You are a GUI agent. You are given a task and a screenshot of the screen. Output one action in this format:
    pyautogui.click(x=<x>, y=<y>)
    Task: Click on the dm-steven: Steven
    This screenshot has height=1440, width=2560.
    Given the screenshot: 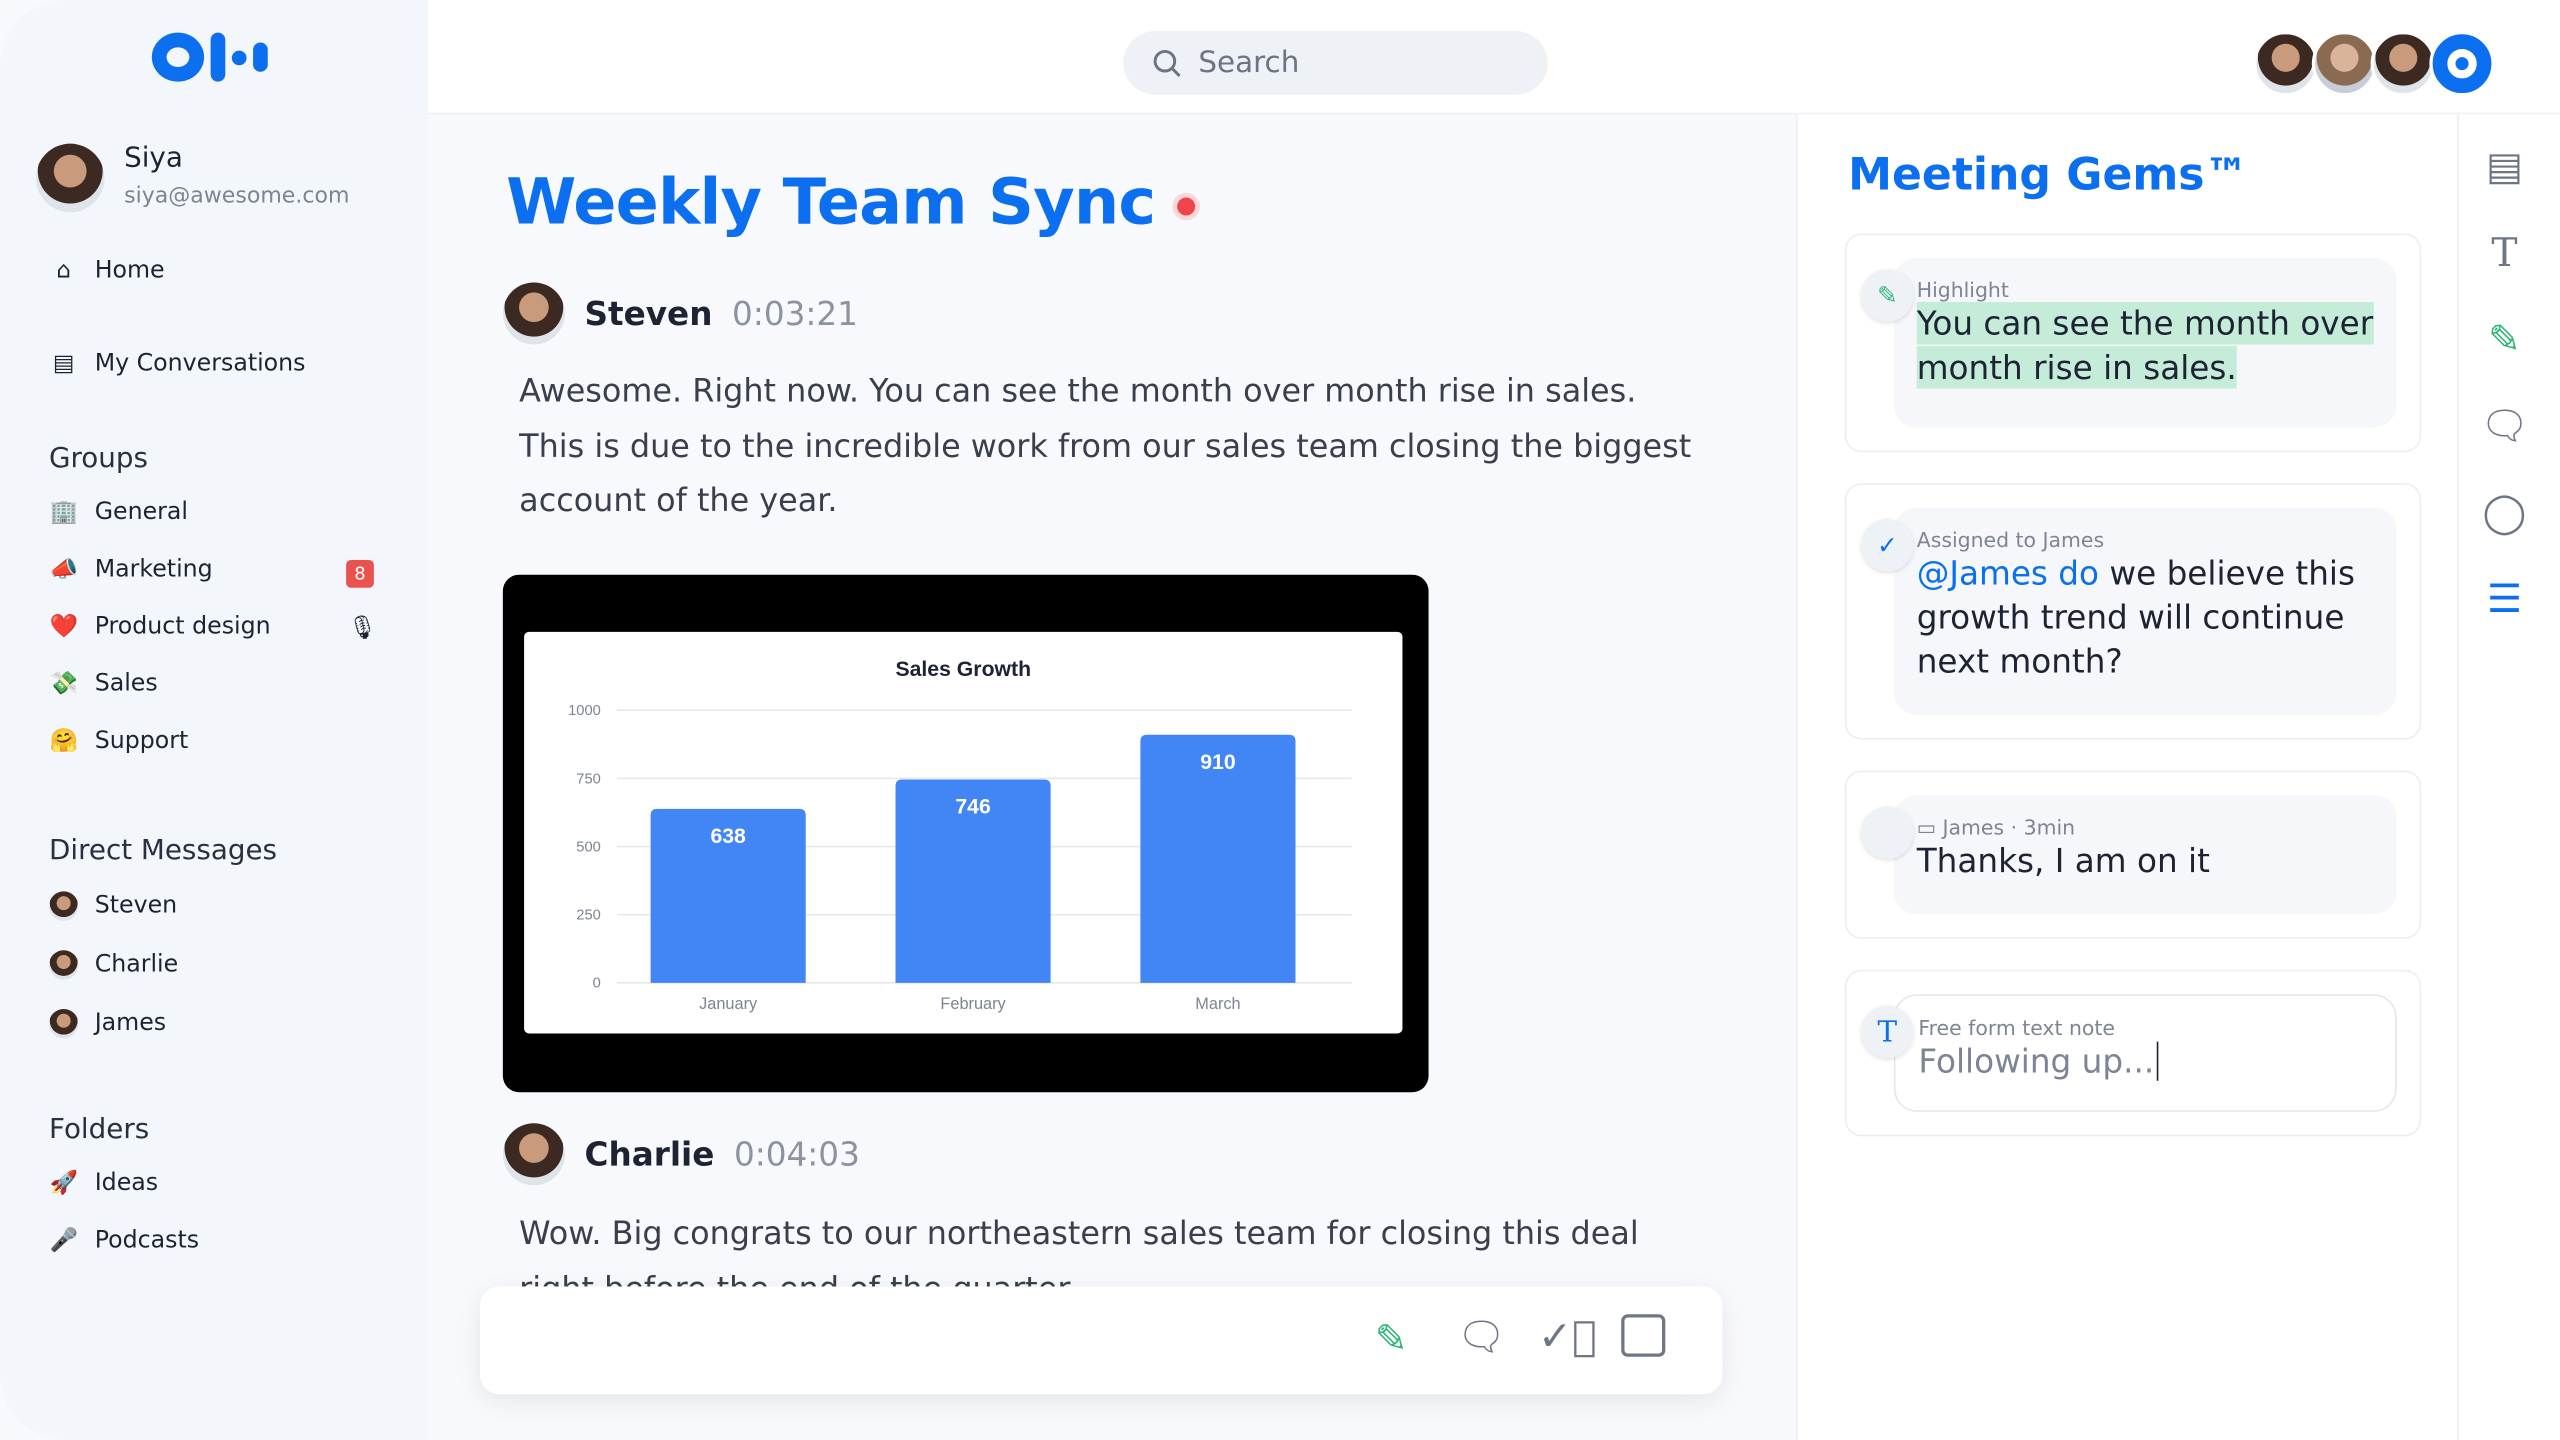 What is the action you would take?
    pyautogui.click(x=113, y=906)
    